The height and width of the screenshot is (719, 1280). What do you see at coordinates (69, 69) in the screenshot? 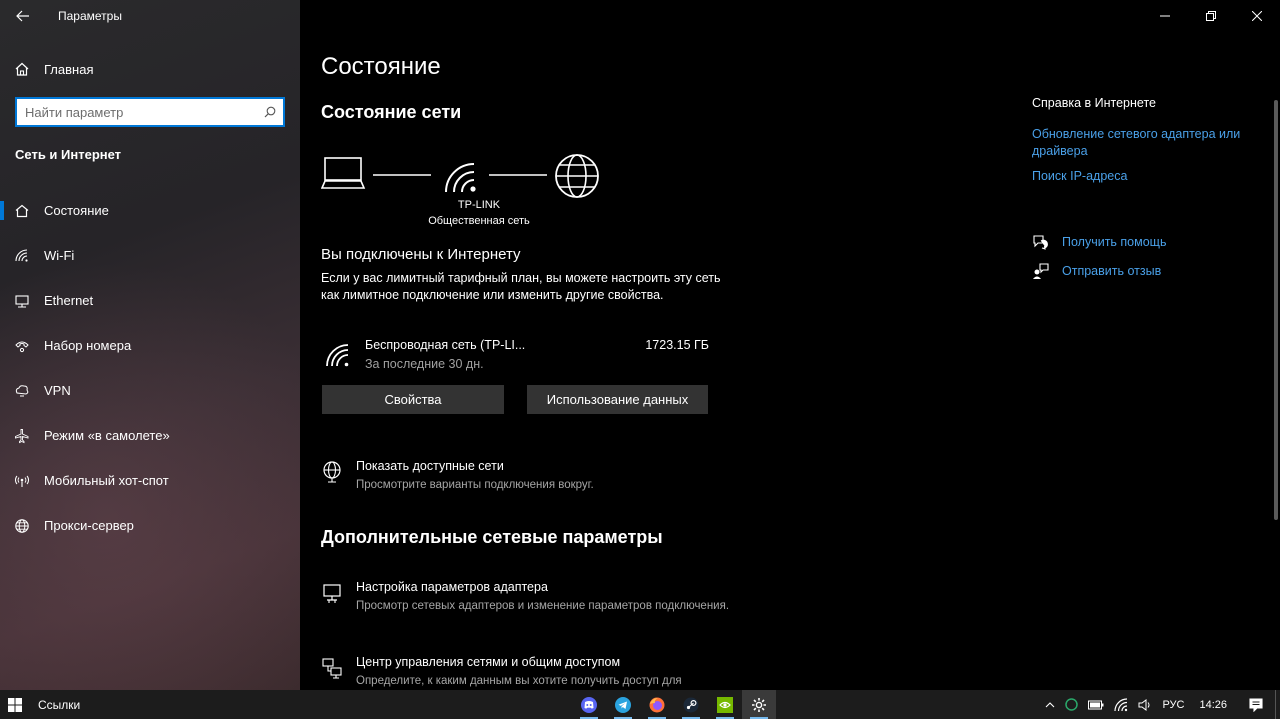
I see `home-label: Главная` at bounding box center [69, 69].